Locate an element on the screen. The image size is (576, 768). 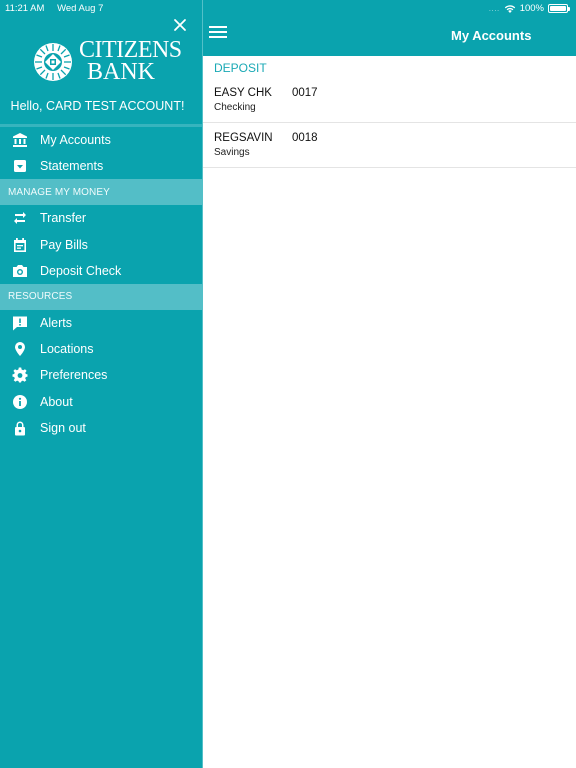
status-time: 11:21 AM is located at coordinates (25, 8).